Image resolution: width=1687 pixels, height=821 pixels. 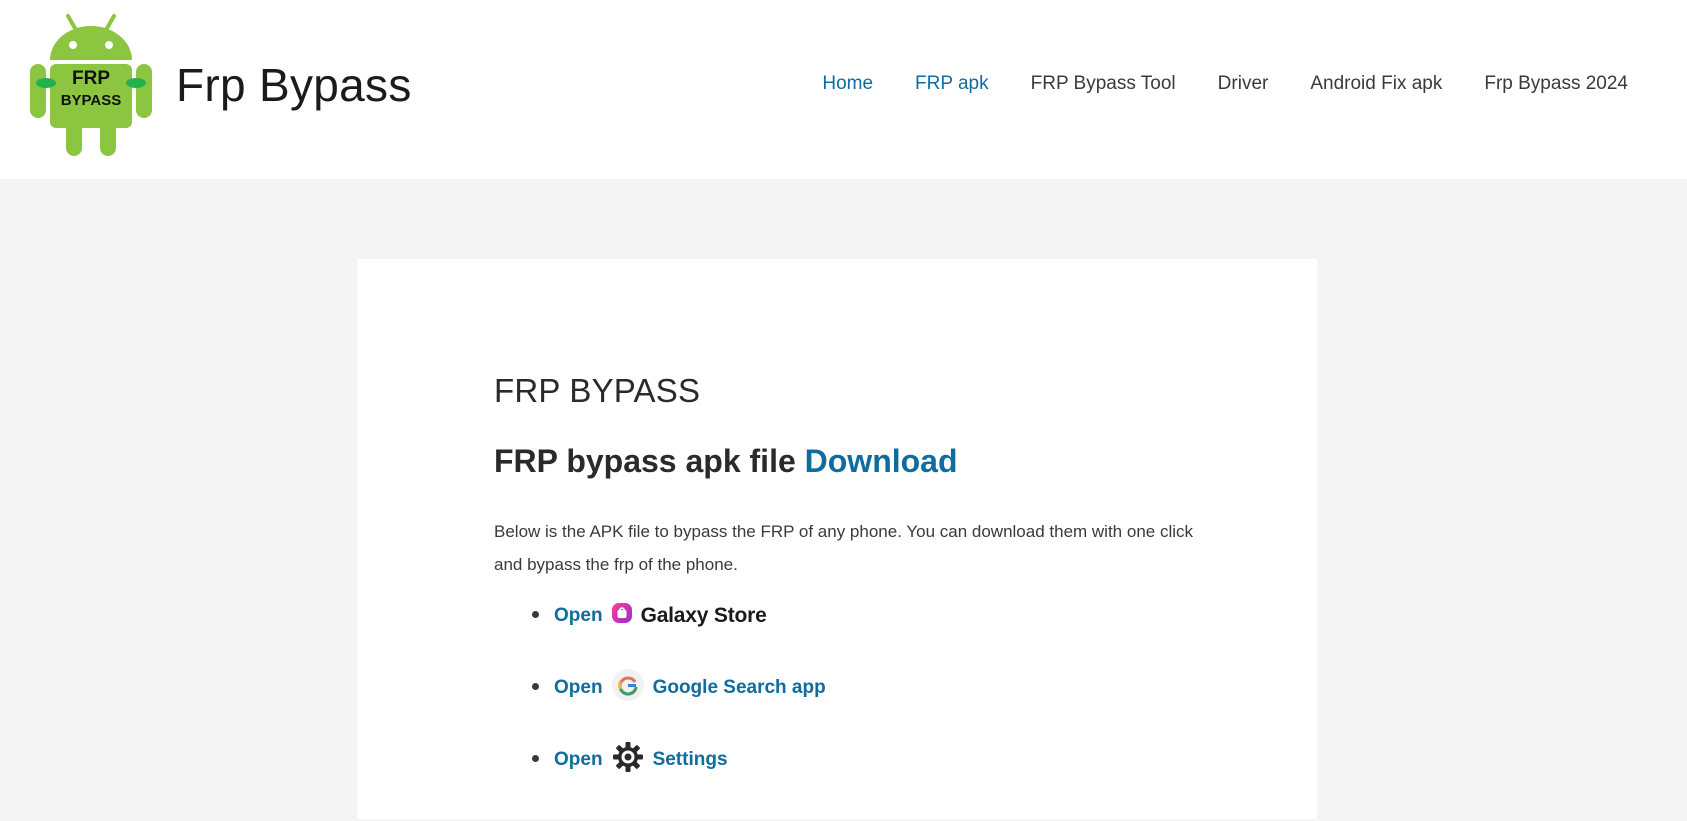 What do you see at coordinates (703, 615) in the screenshot?
I see `galaxy-store-label: Galaxy Store` at bounding box center [703, 615].